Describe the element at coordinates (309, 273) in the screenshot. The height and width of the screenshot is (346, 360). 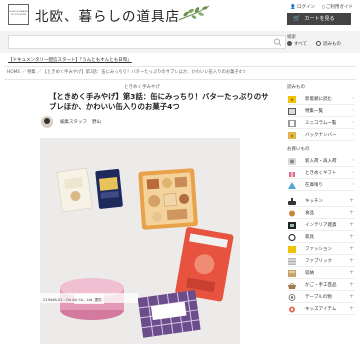
I see `sidebar-item-label: 収納` at that location.